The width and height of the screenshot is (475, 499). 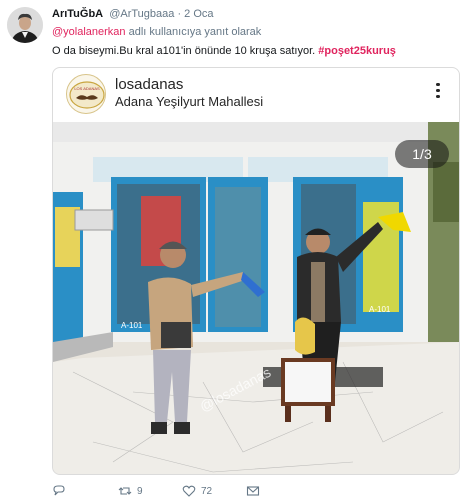 I want to click on reply-icon, so click(x=59, y=490).